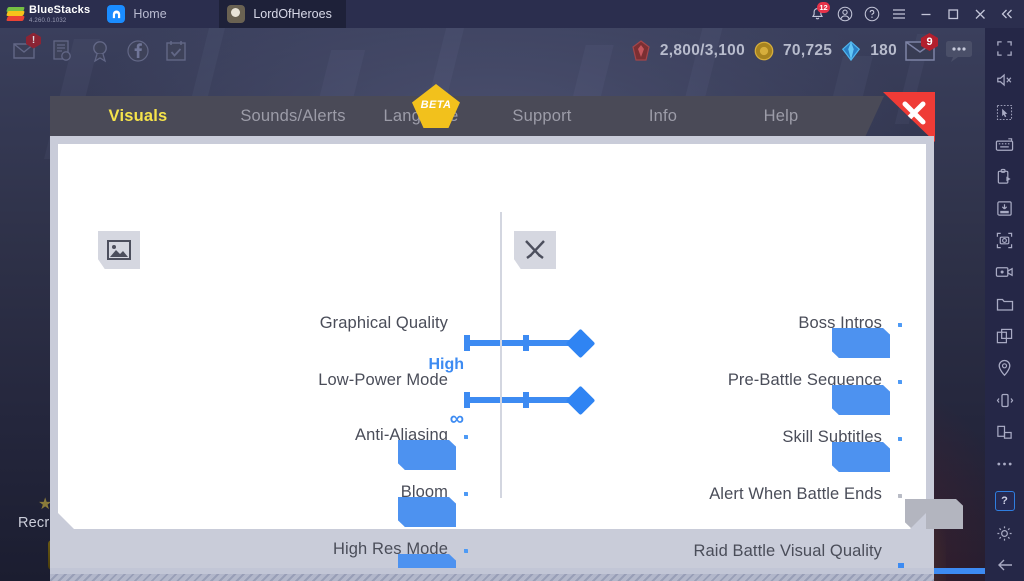 The width and height of the screenshot is (1024, 581). Describe the element at coordinates (24, 49) in the screenshot. I see `mail-alert-icon: !` at that location.